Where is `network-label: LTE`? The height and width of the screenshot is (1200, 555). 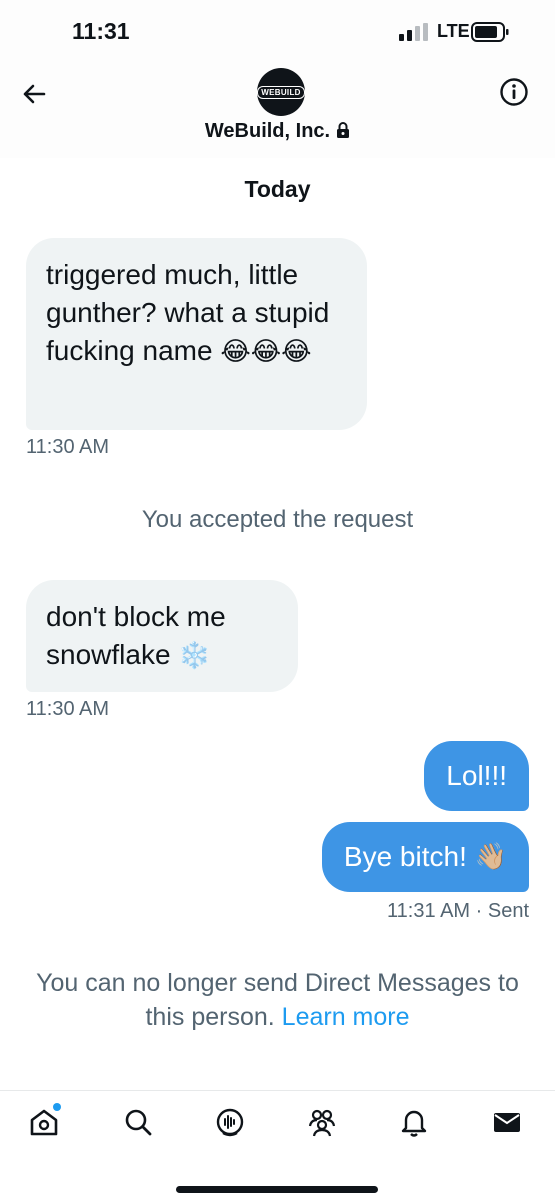
network-label: LTE is located at coordinates (453, 31).